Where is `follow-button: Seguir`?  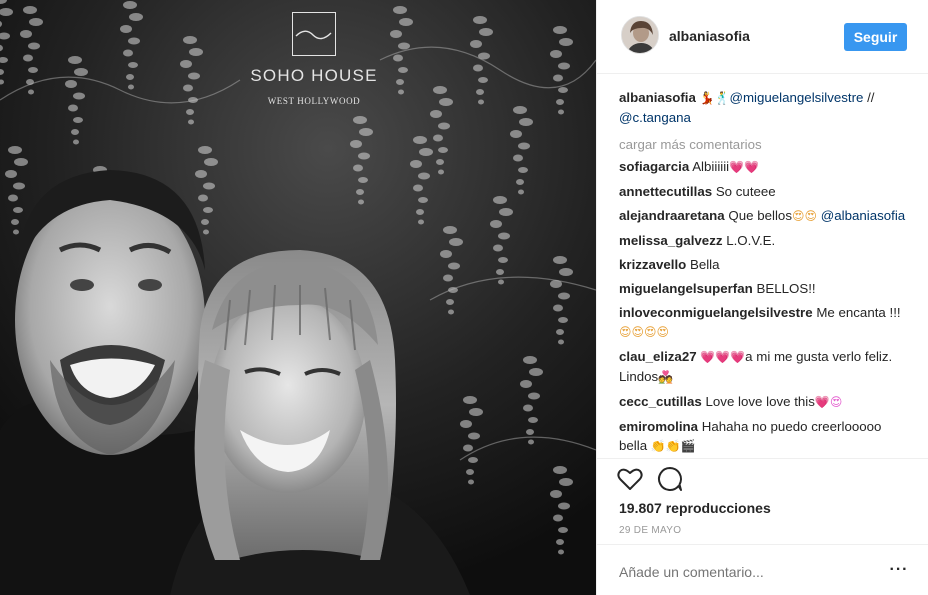 follow-button: Seguir is located at coordinates (875, 37).